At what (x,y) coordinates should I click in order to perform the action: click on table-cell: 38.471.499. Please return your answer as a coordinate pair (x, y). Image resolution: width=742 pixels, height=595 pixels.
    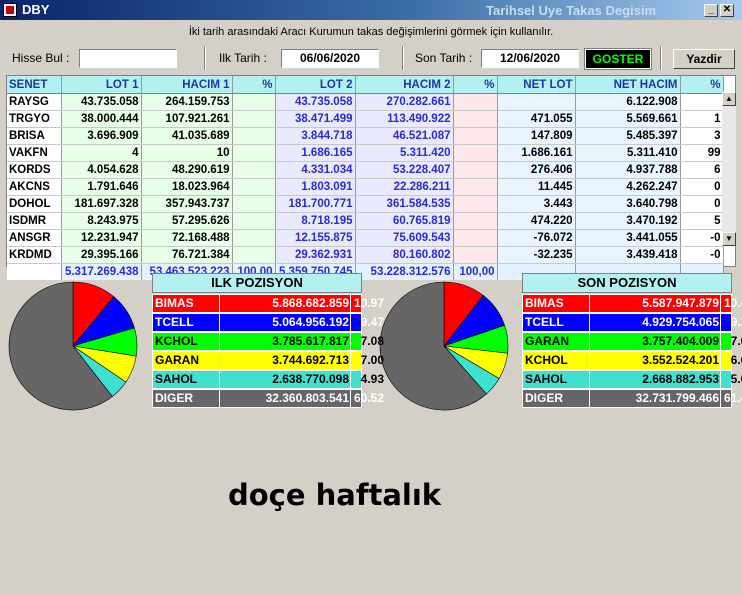
    Looking at the image, I should click on (315, 119).